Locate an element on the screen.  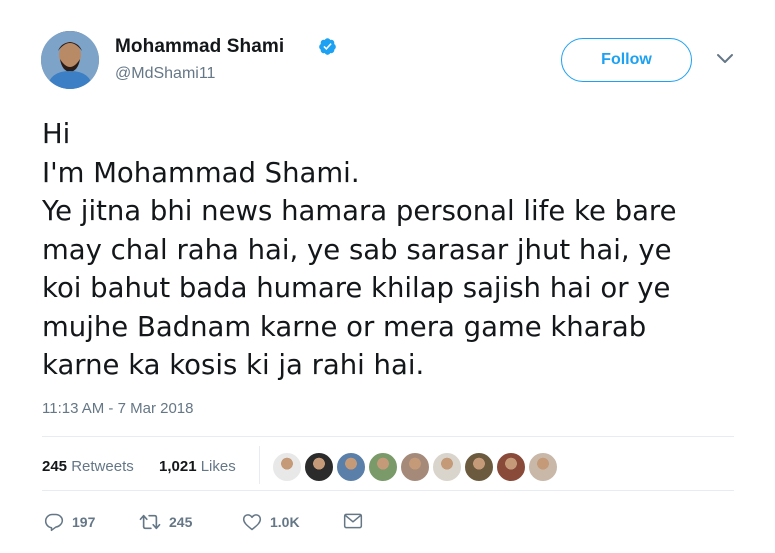
retweet-button: 245 is located at coordinates (165, 522).